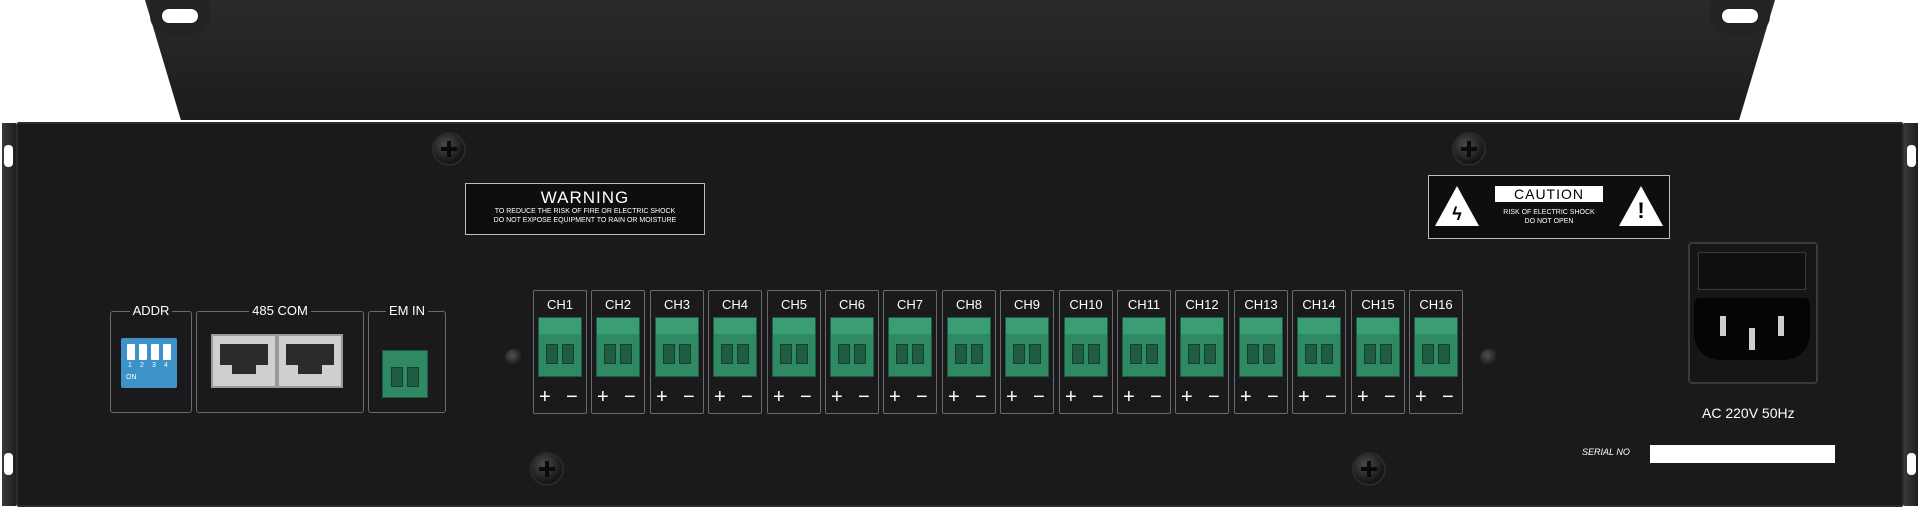  I want to click on channel-7-block: CH7 + −, so click(910, 352).